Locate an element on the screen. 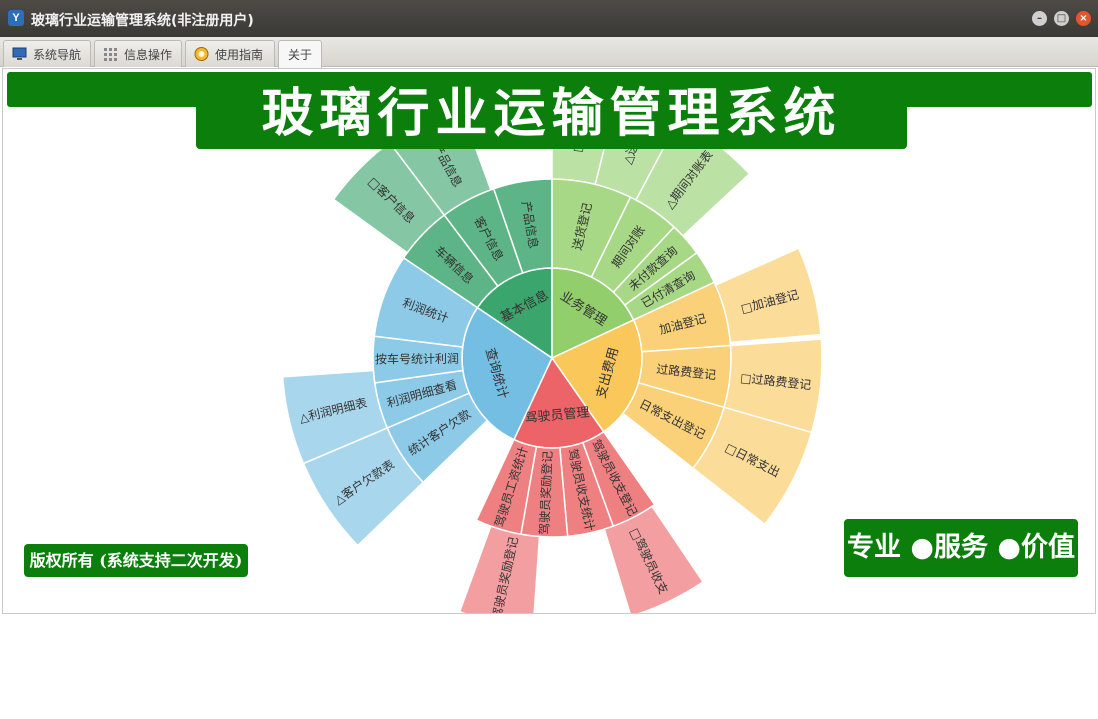  tab-user-guide: 使用指南 is located at coordinates (230, 53).